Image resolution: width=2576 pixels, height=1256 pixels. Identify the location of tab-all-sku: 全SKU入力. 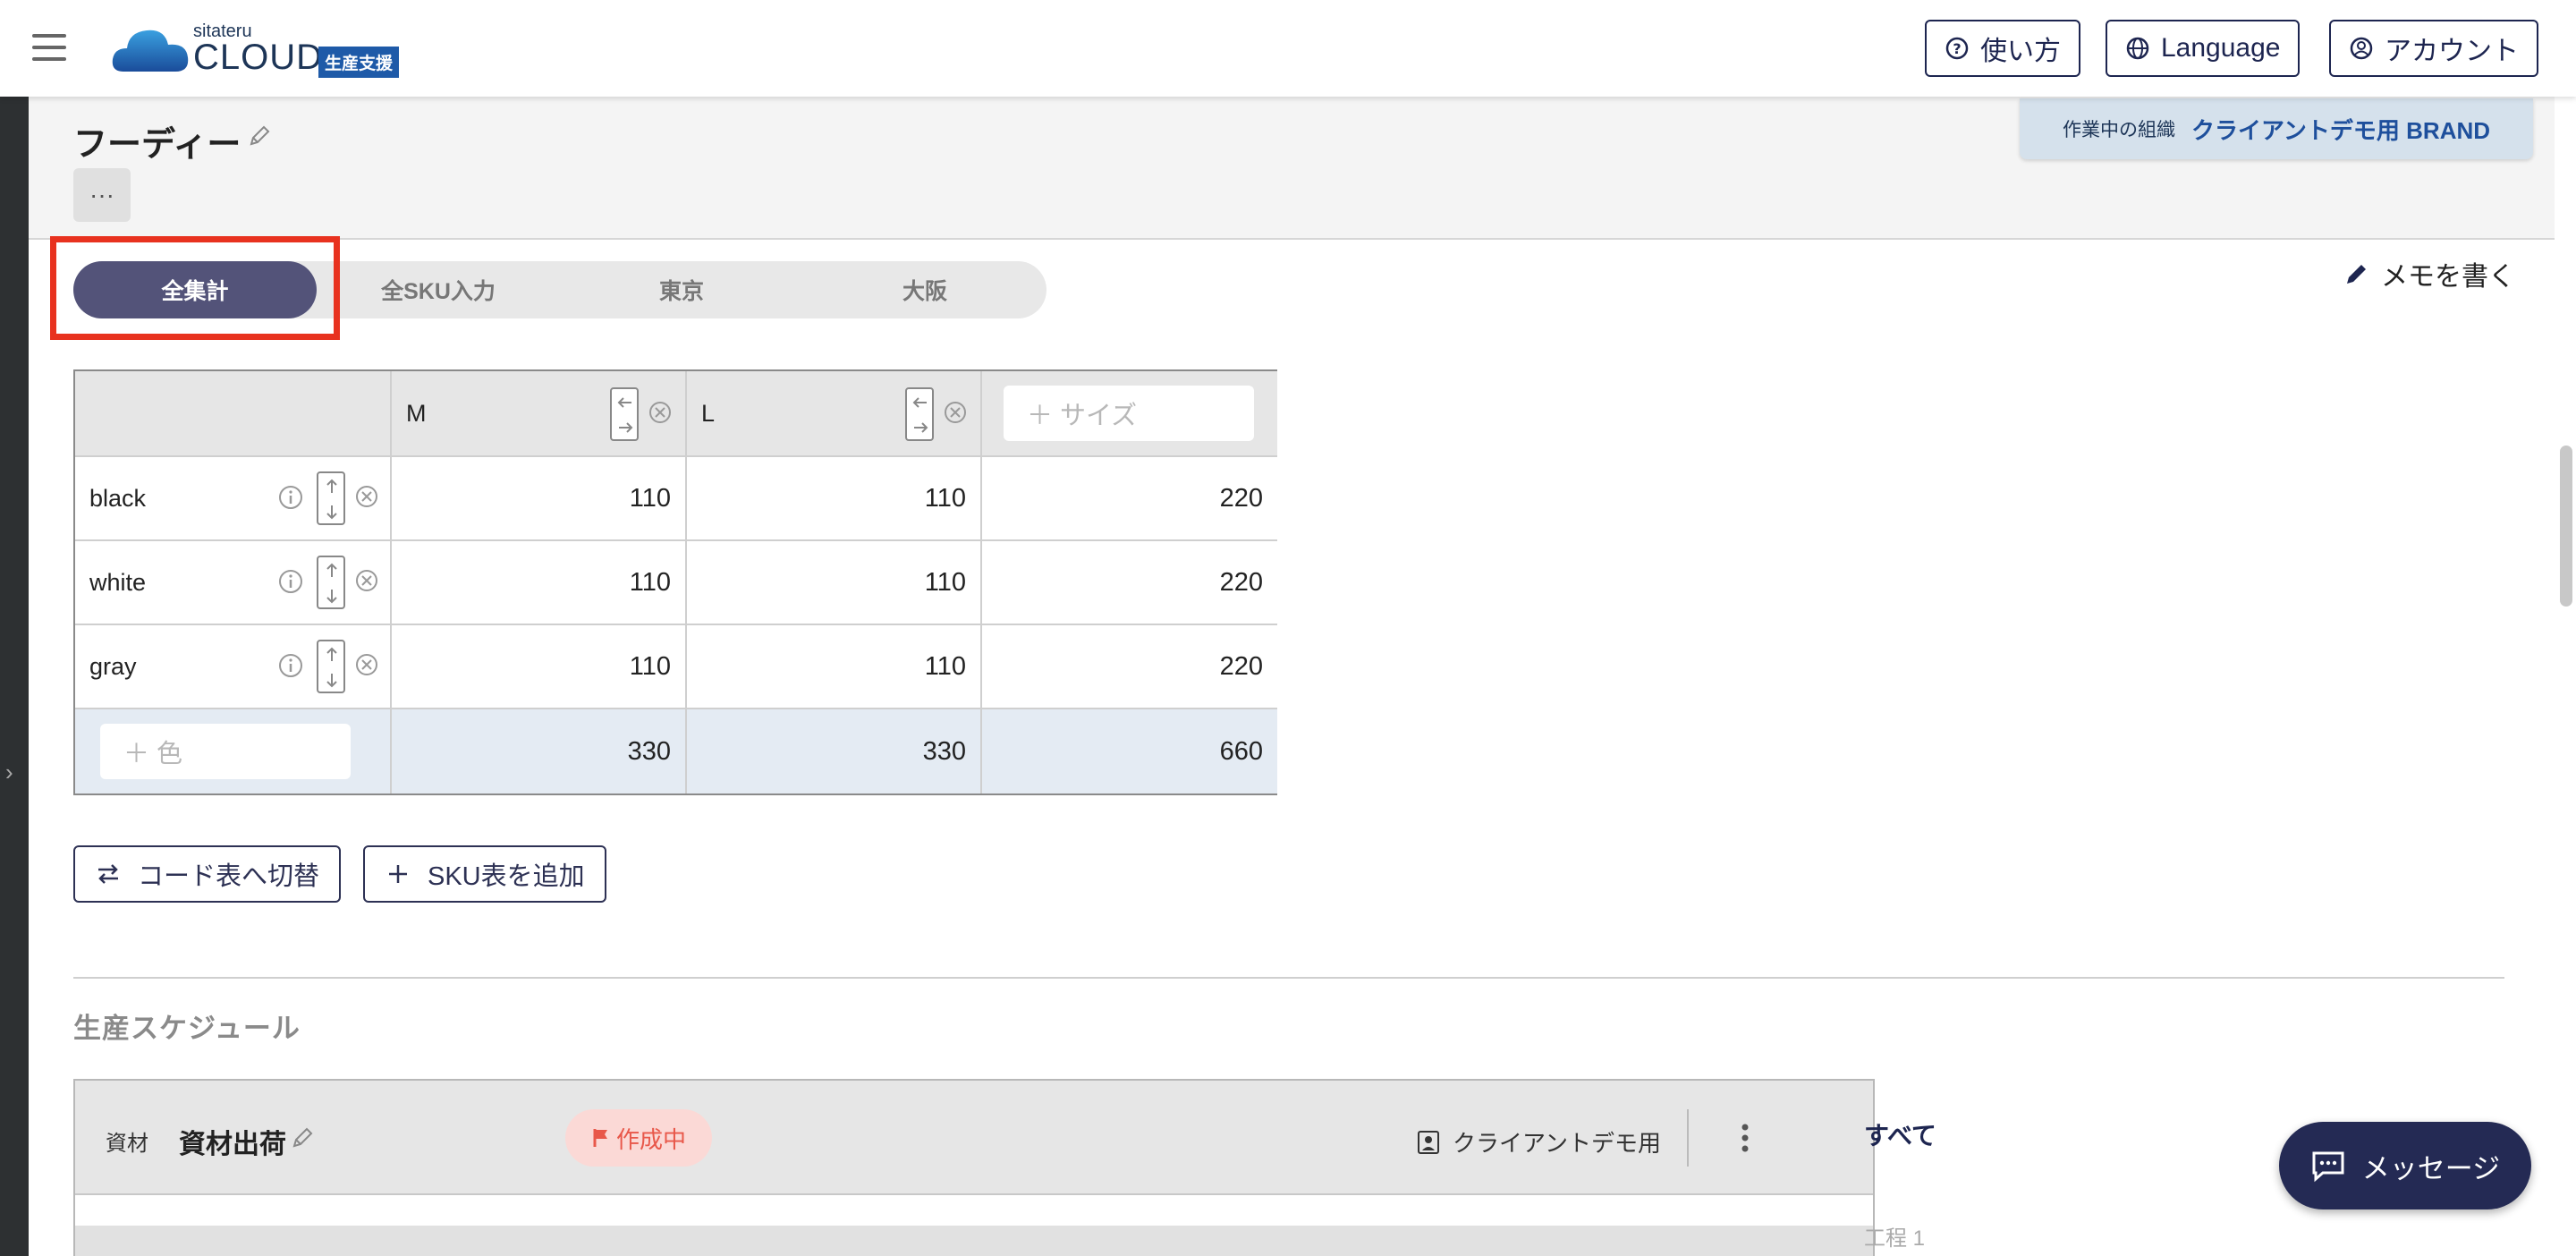
(438, 289).